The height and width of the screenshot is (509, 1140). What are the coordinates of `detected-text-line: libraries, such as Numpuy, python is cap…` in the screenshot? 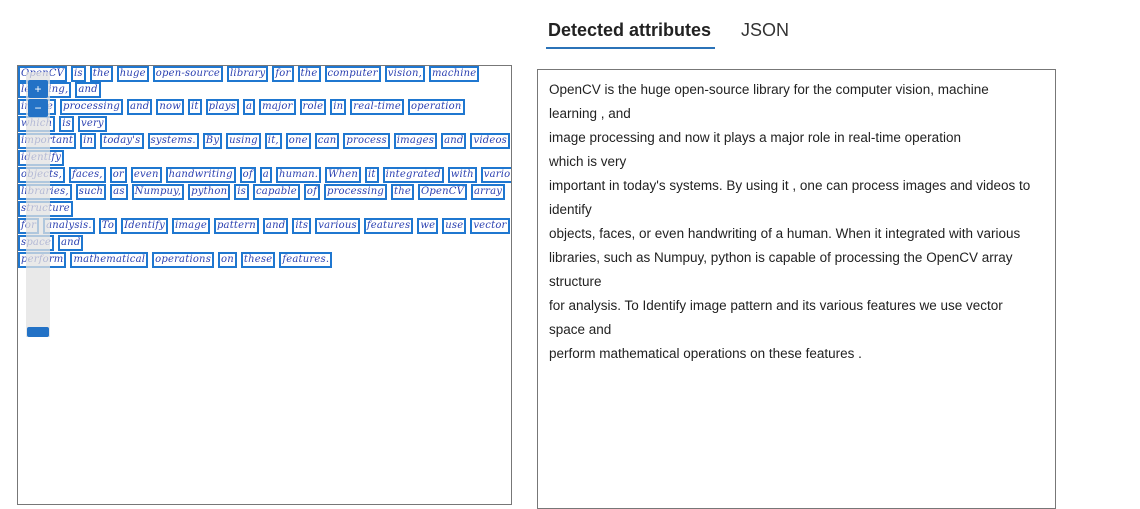 It's located at (781, 257).